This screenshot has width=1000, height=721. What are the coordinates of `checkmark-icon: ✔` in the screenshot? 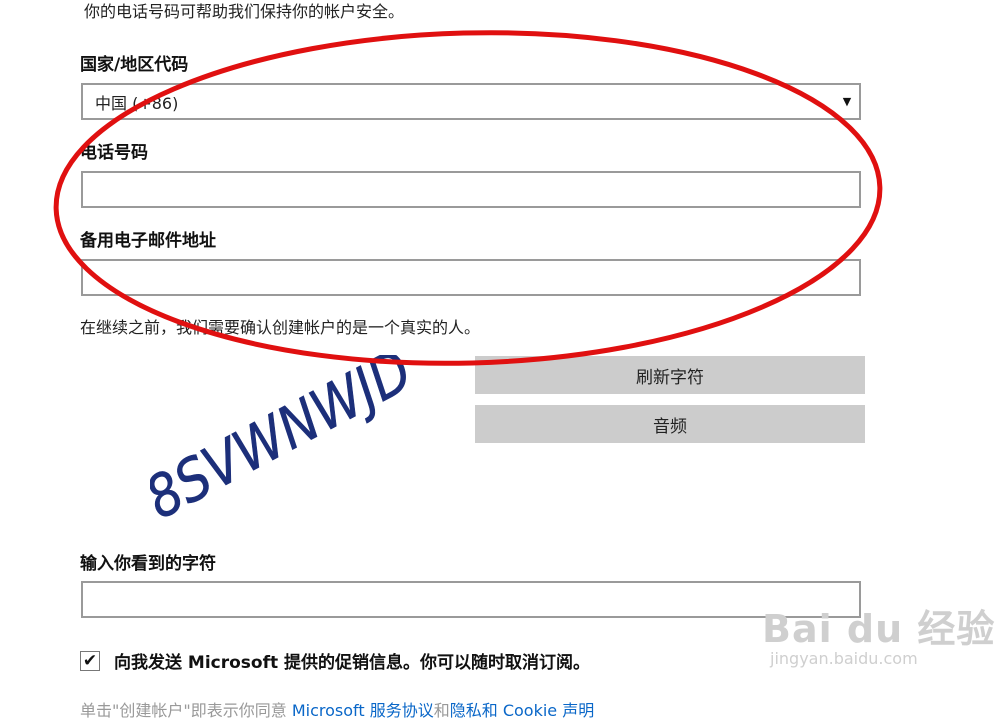 It's located at (90, 660).